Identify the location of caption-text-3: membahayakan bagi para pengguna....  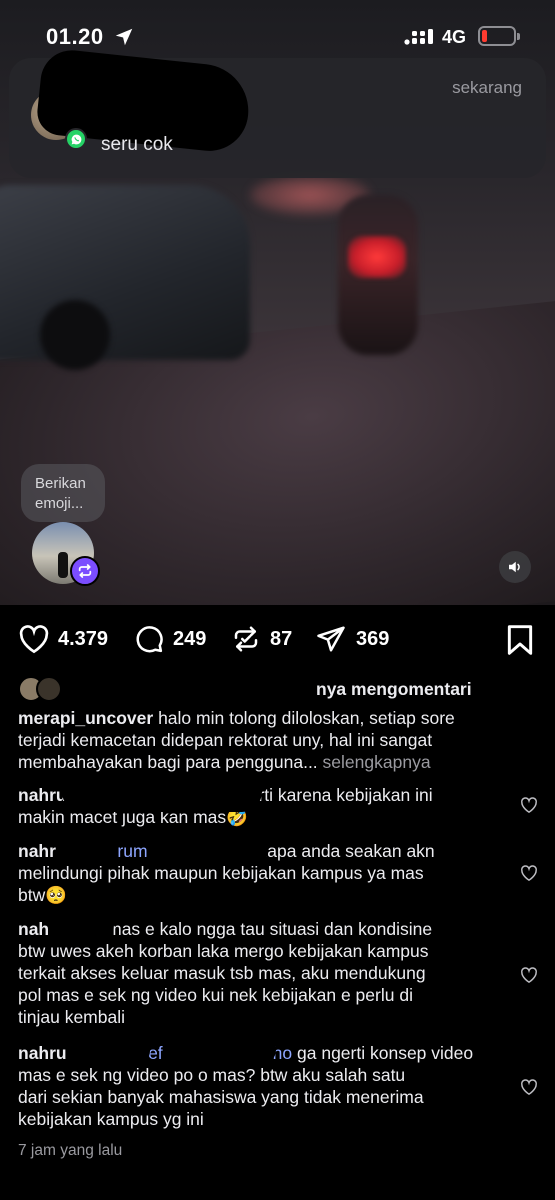
(168, 762).